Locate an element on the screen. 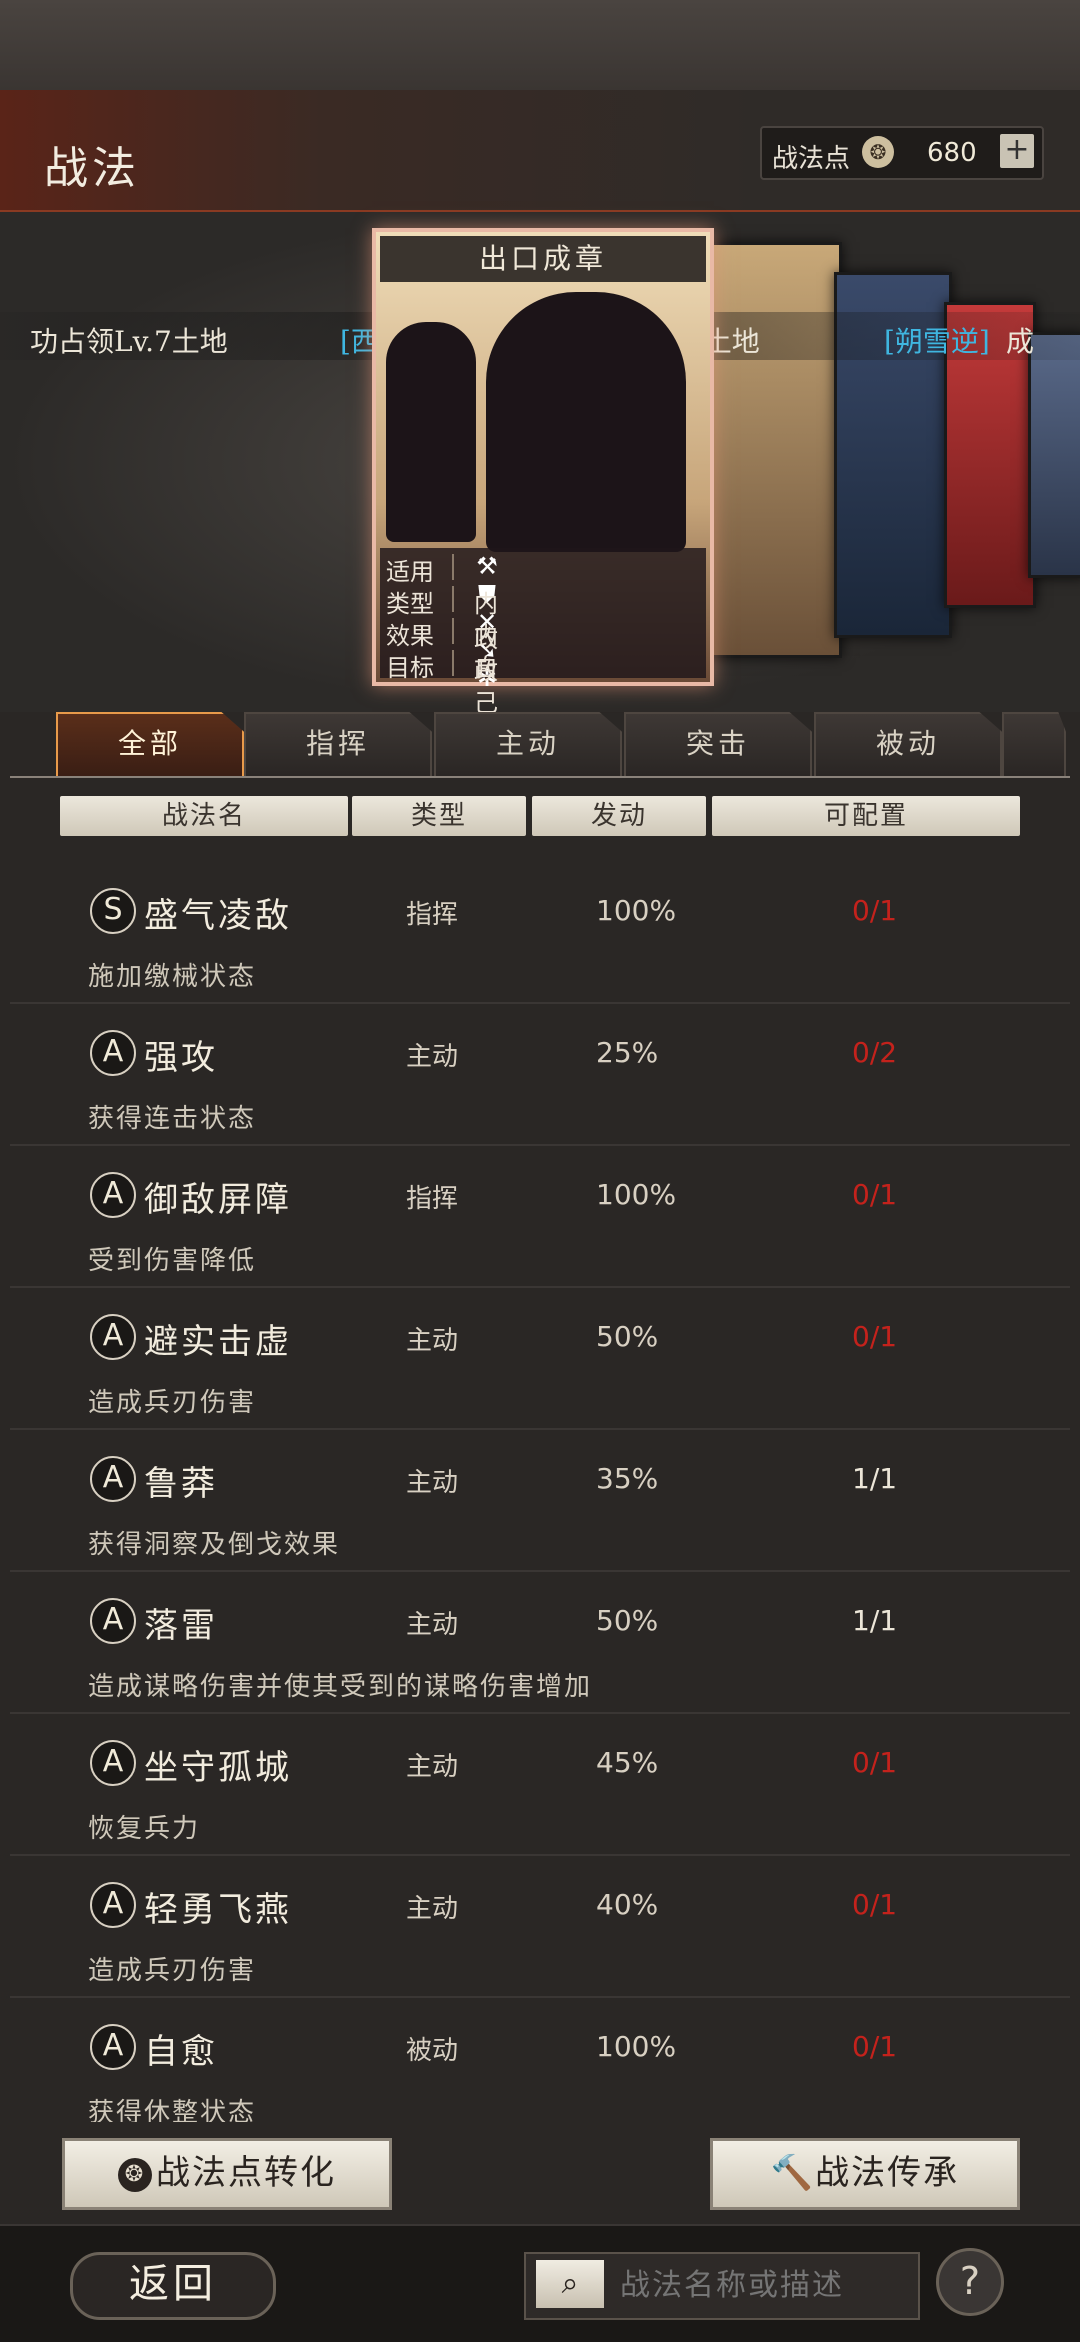 This screenshot has height=2342, width=1080. search-box: ⌕ is located at coordinates (722, 2286).